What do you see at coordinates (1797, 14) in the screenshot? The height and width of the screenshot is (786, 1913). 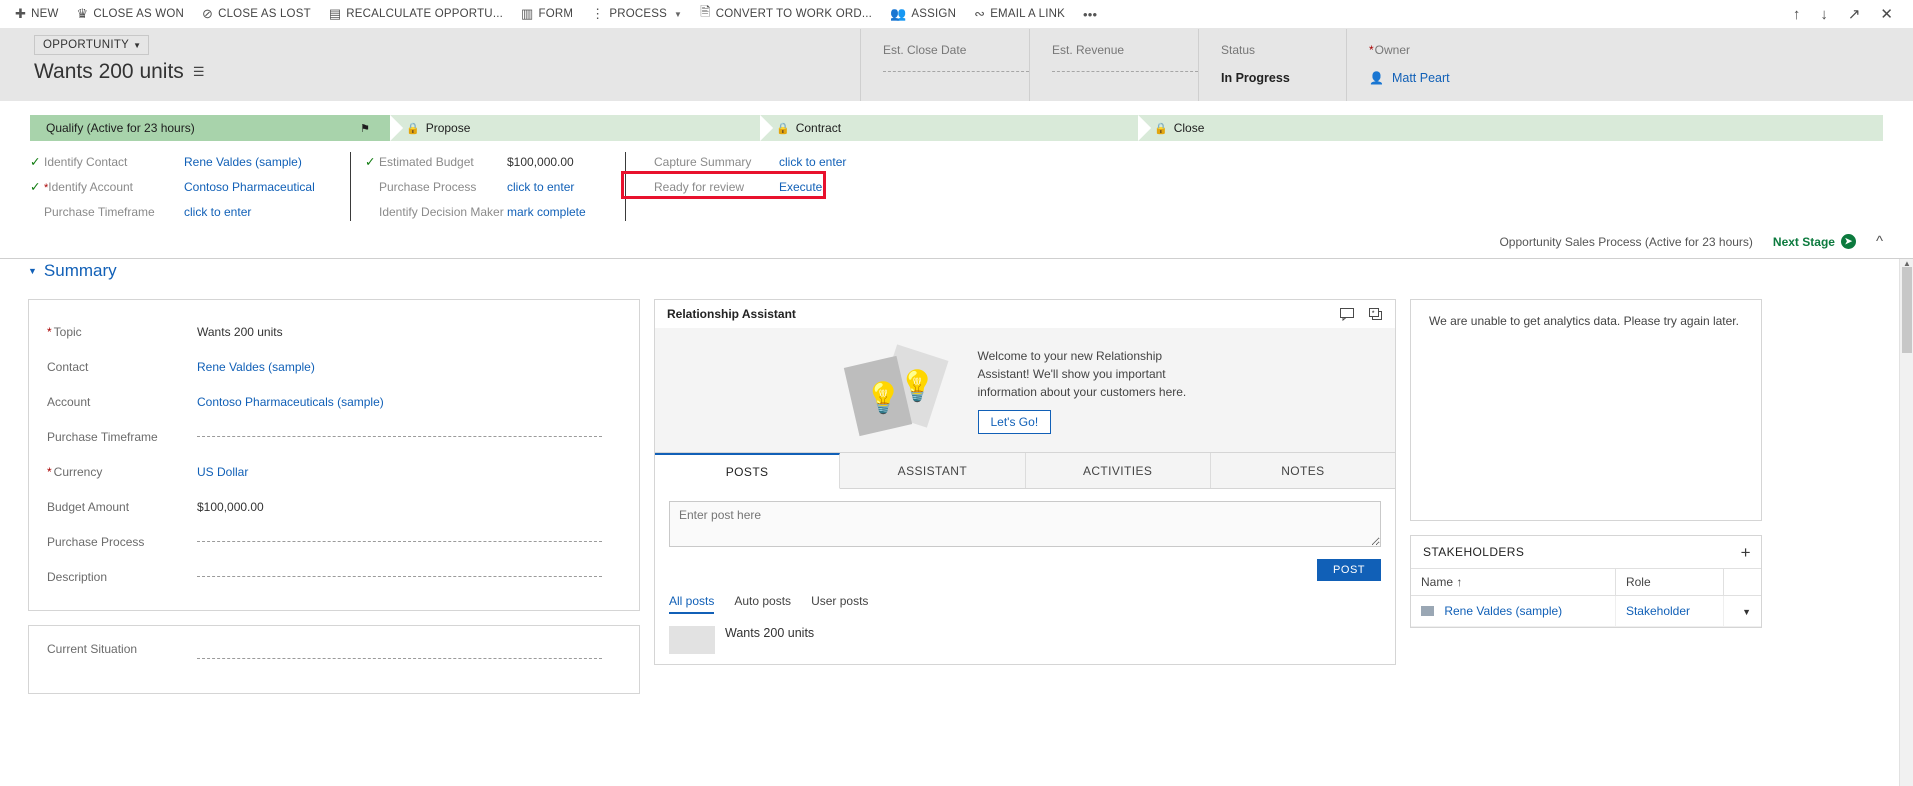 I see `previous-record-icon: ↑` at bounding box center [1797, 14].